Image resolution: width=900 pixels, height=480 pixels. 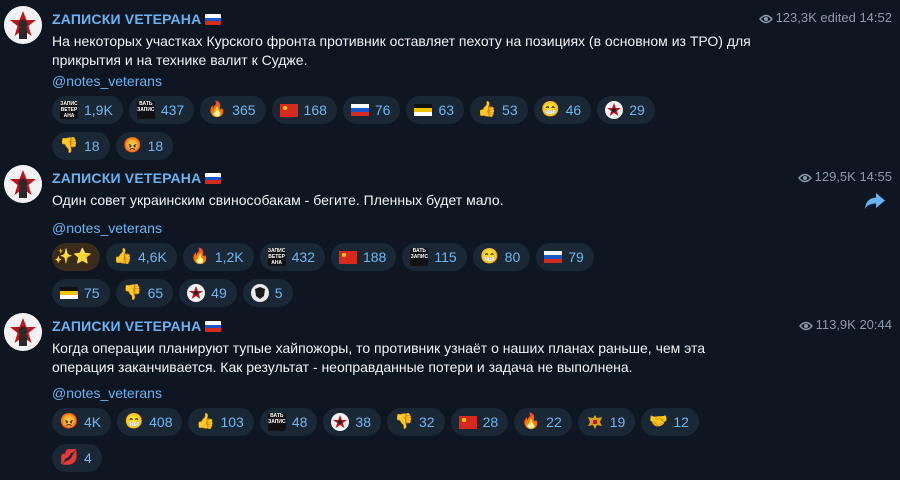 What do you see at coordinates (835, 324) in the screenshot?
I see `view-count: 113,9K` at bounding box center [835, 324].